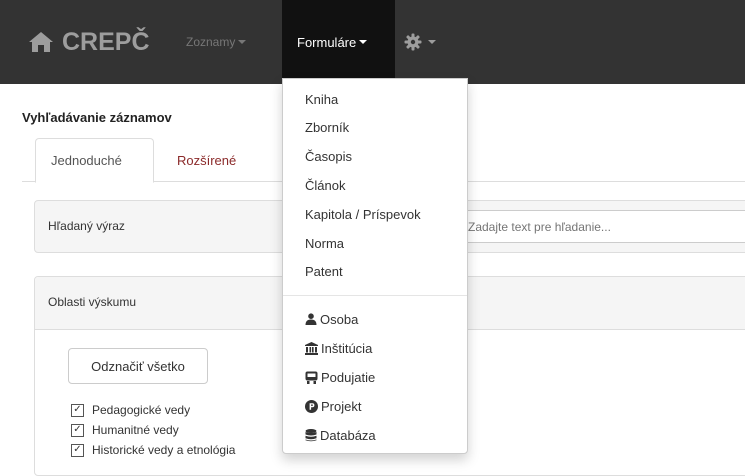 The width and height of the screenshot is (745, 476). I want to click on menu-item-databaza: Databáza, so click(340, 435).